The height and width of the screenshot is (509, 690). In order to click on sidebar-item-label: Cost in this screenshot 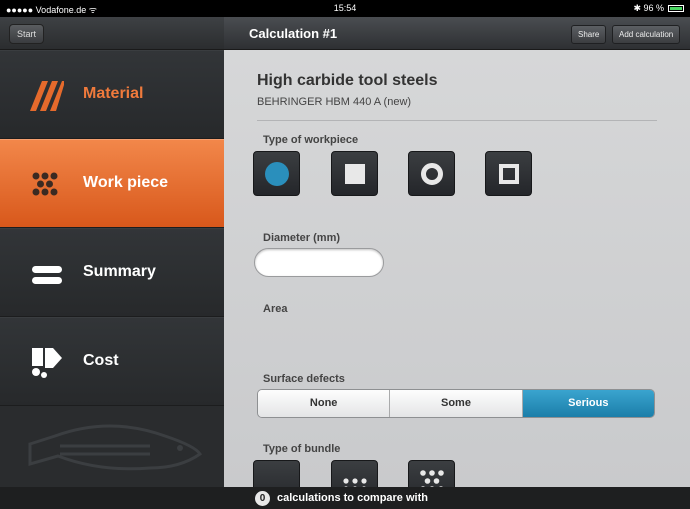, I will do `click(101, 360)`.